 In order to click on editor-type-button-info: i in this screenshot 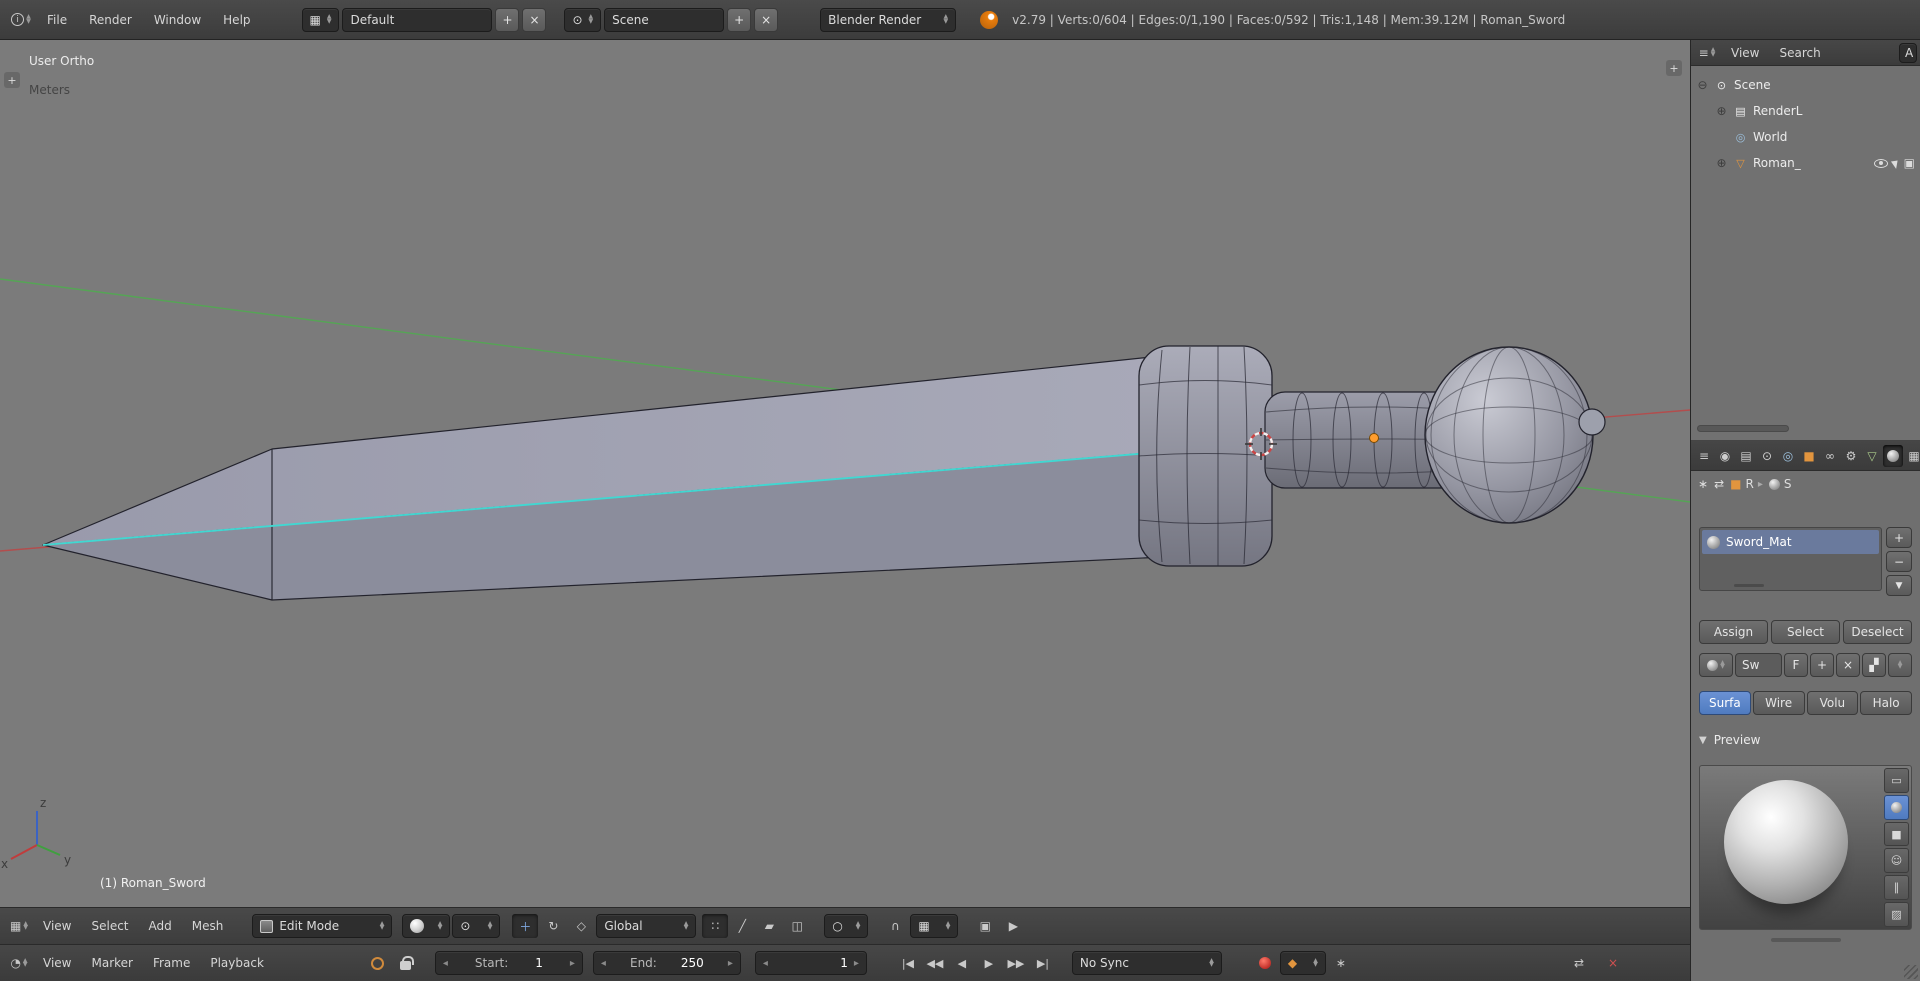, I will do `click(21, 20)`.